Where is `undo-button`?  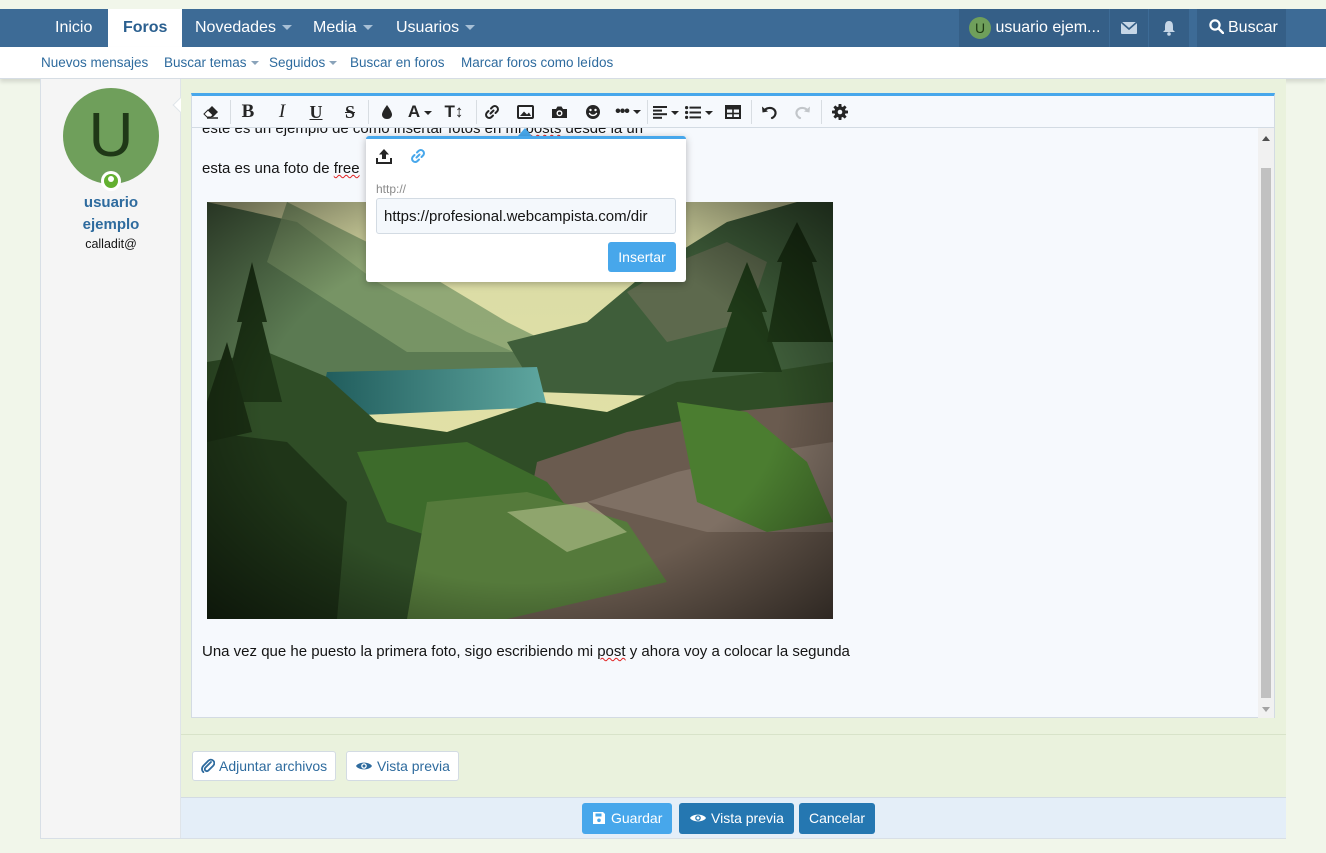
undo-button is located at coordinates (769, 112).